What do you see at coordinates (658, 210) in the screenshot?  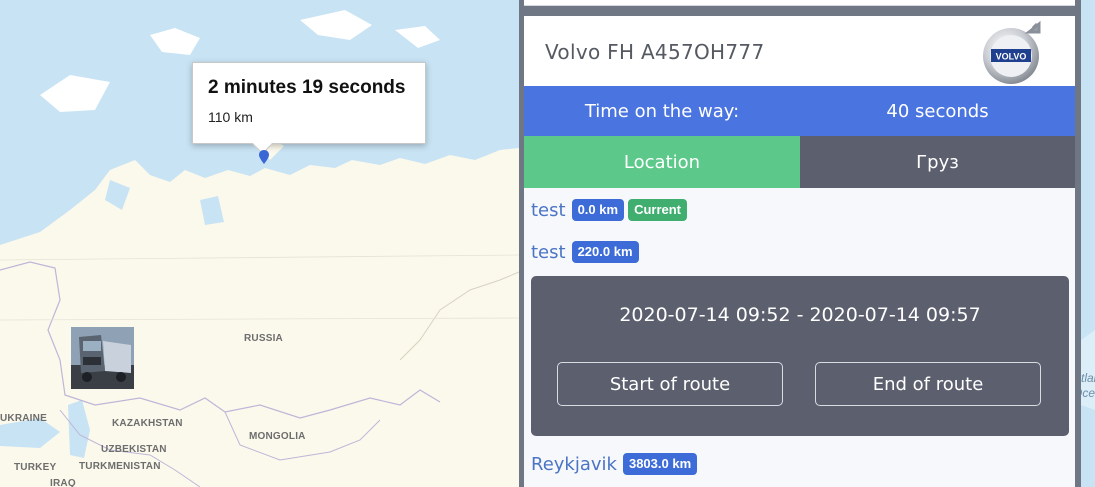 I see `status-badge: Current` at bounding box center [658, 210].